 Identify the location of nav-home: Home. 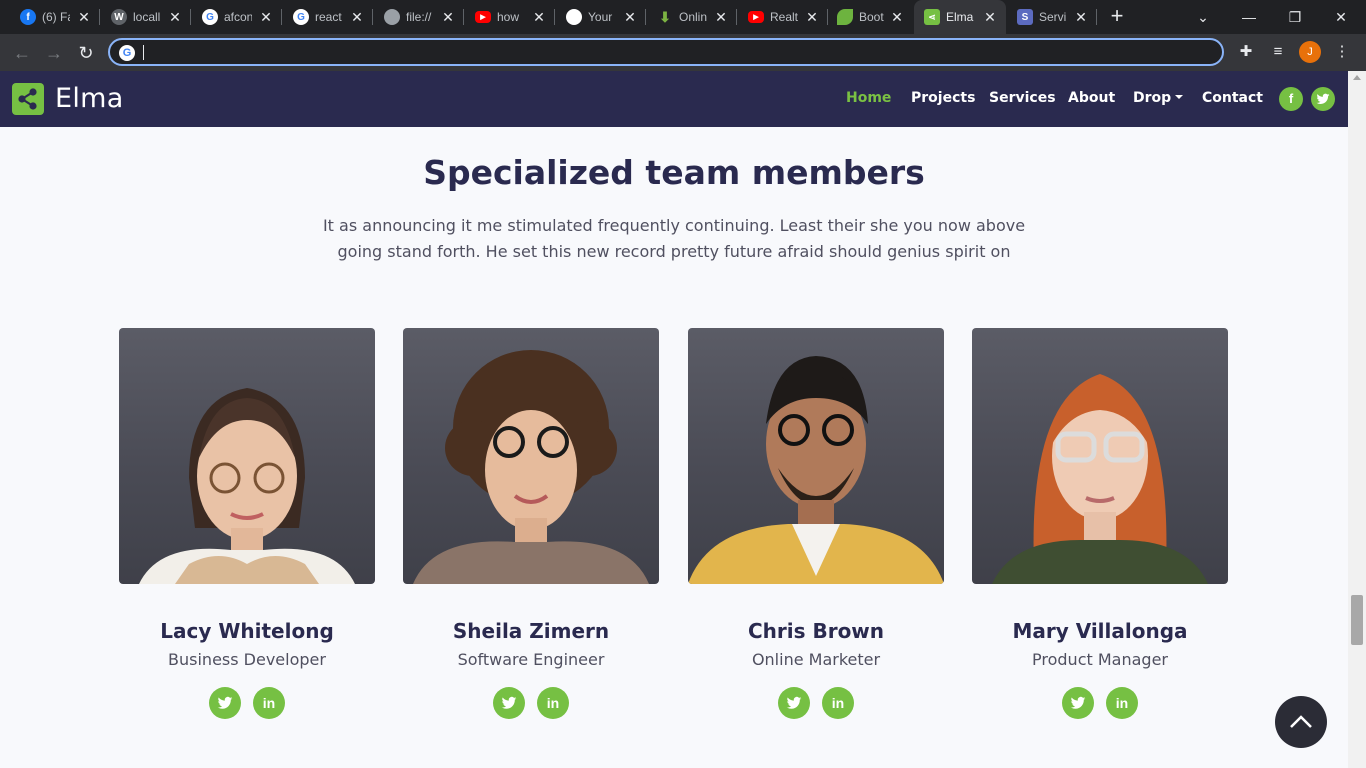
(868, 98).